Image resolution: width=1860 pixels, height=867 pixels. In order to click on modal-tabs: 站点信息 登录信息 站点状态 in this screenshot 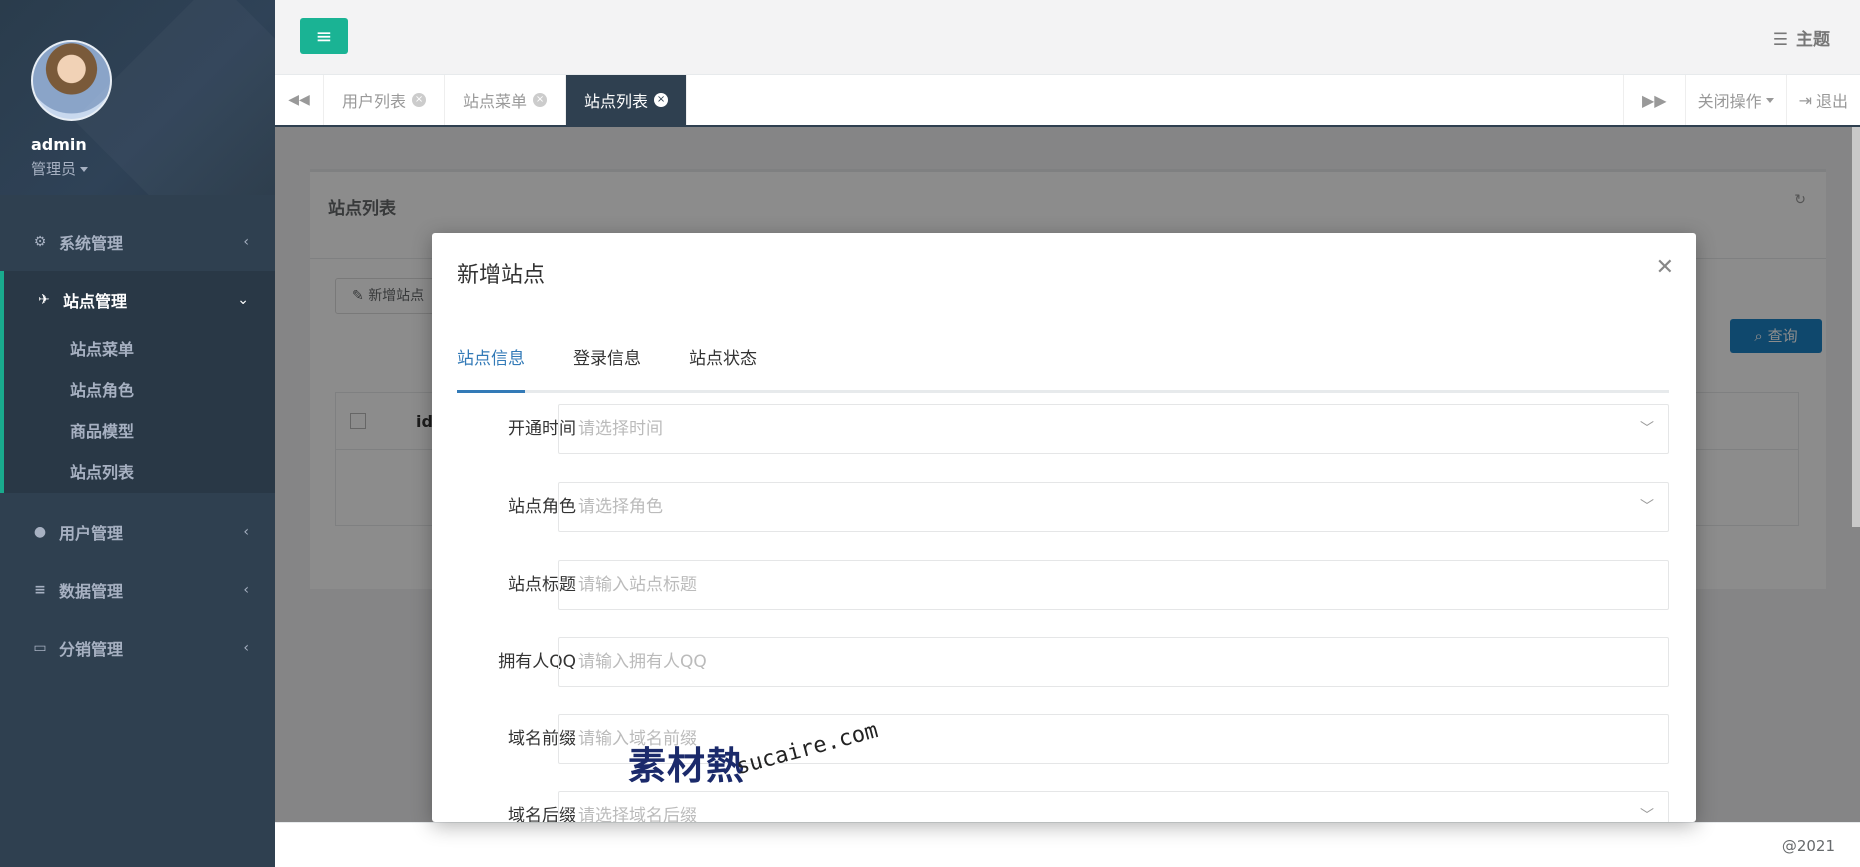, I will do `click(1063, 368)`.